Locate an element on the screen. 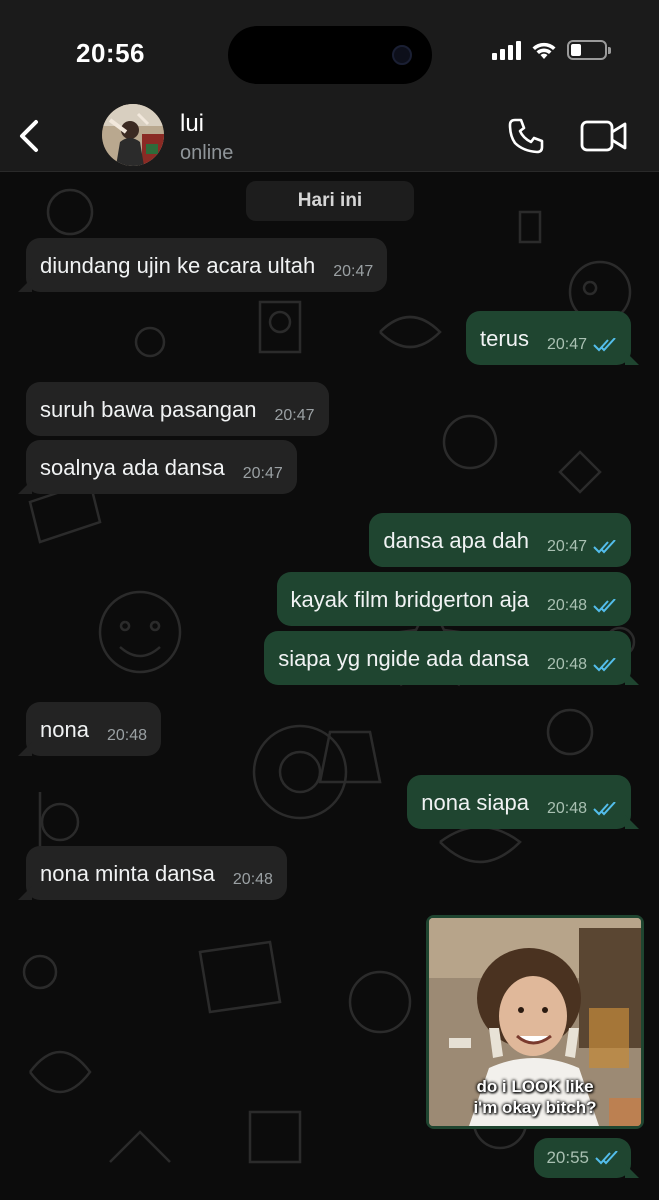 Image resolution: width=659 pixels, height=1200 pixels. message-outgoing: terus 20:47 is located at coordinates (552, 338).